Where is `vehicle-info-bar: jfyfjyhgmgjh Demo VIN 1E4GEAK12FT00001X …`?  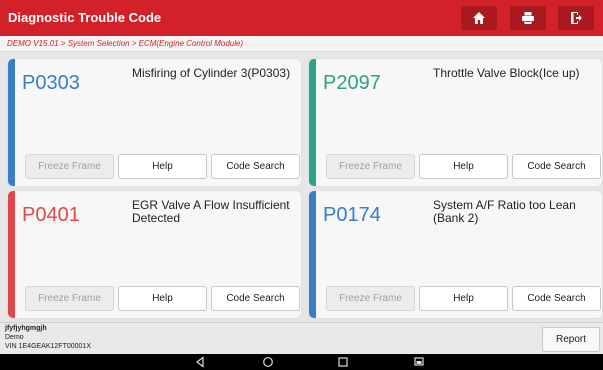
vehicle-info-bar: jfyfjyhgmgjh Demo VIN 1E4GEAK12FT00001X … is located at coordinates (301, 338).